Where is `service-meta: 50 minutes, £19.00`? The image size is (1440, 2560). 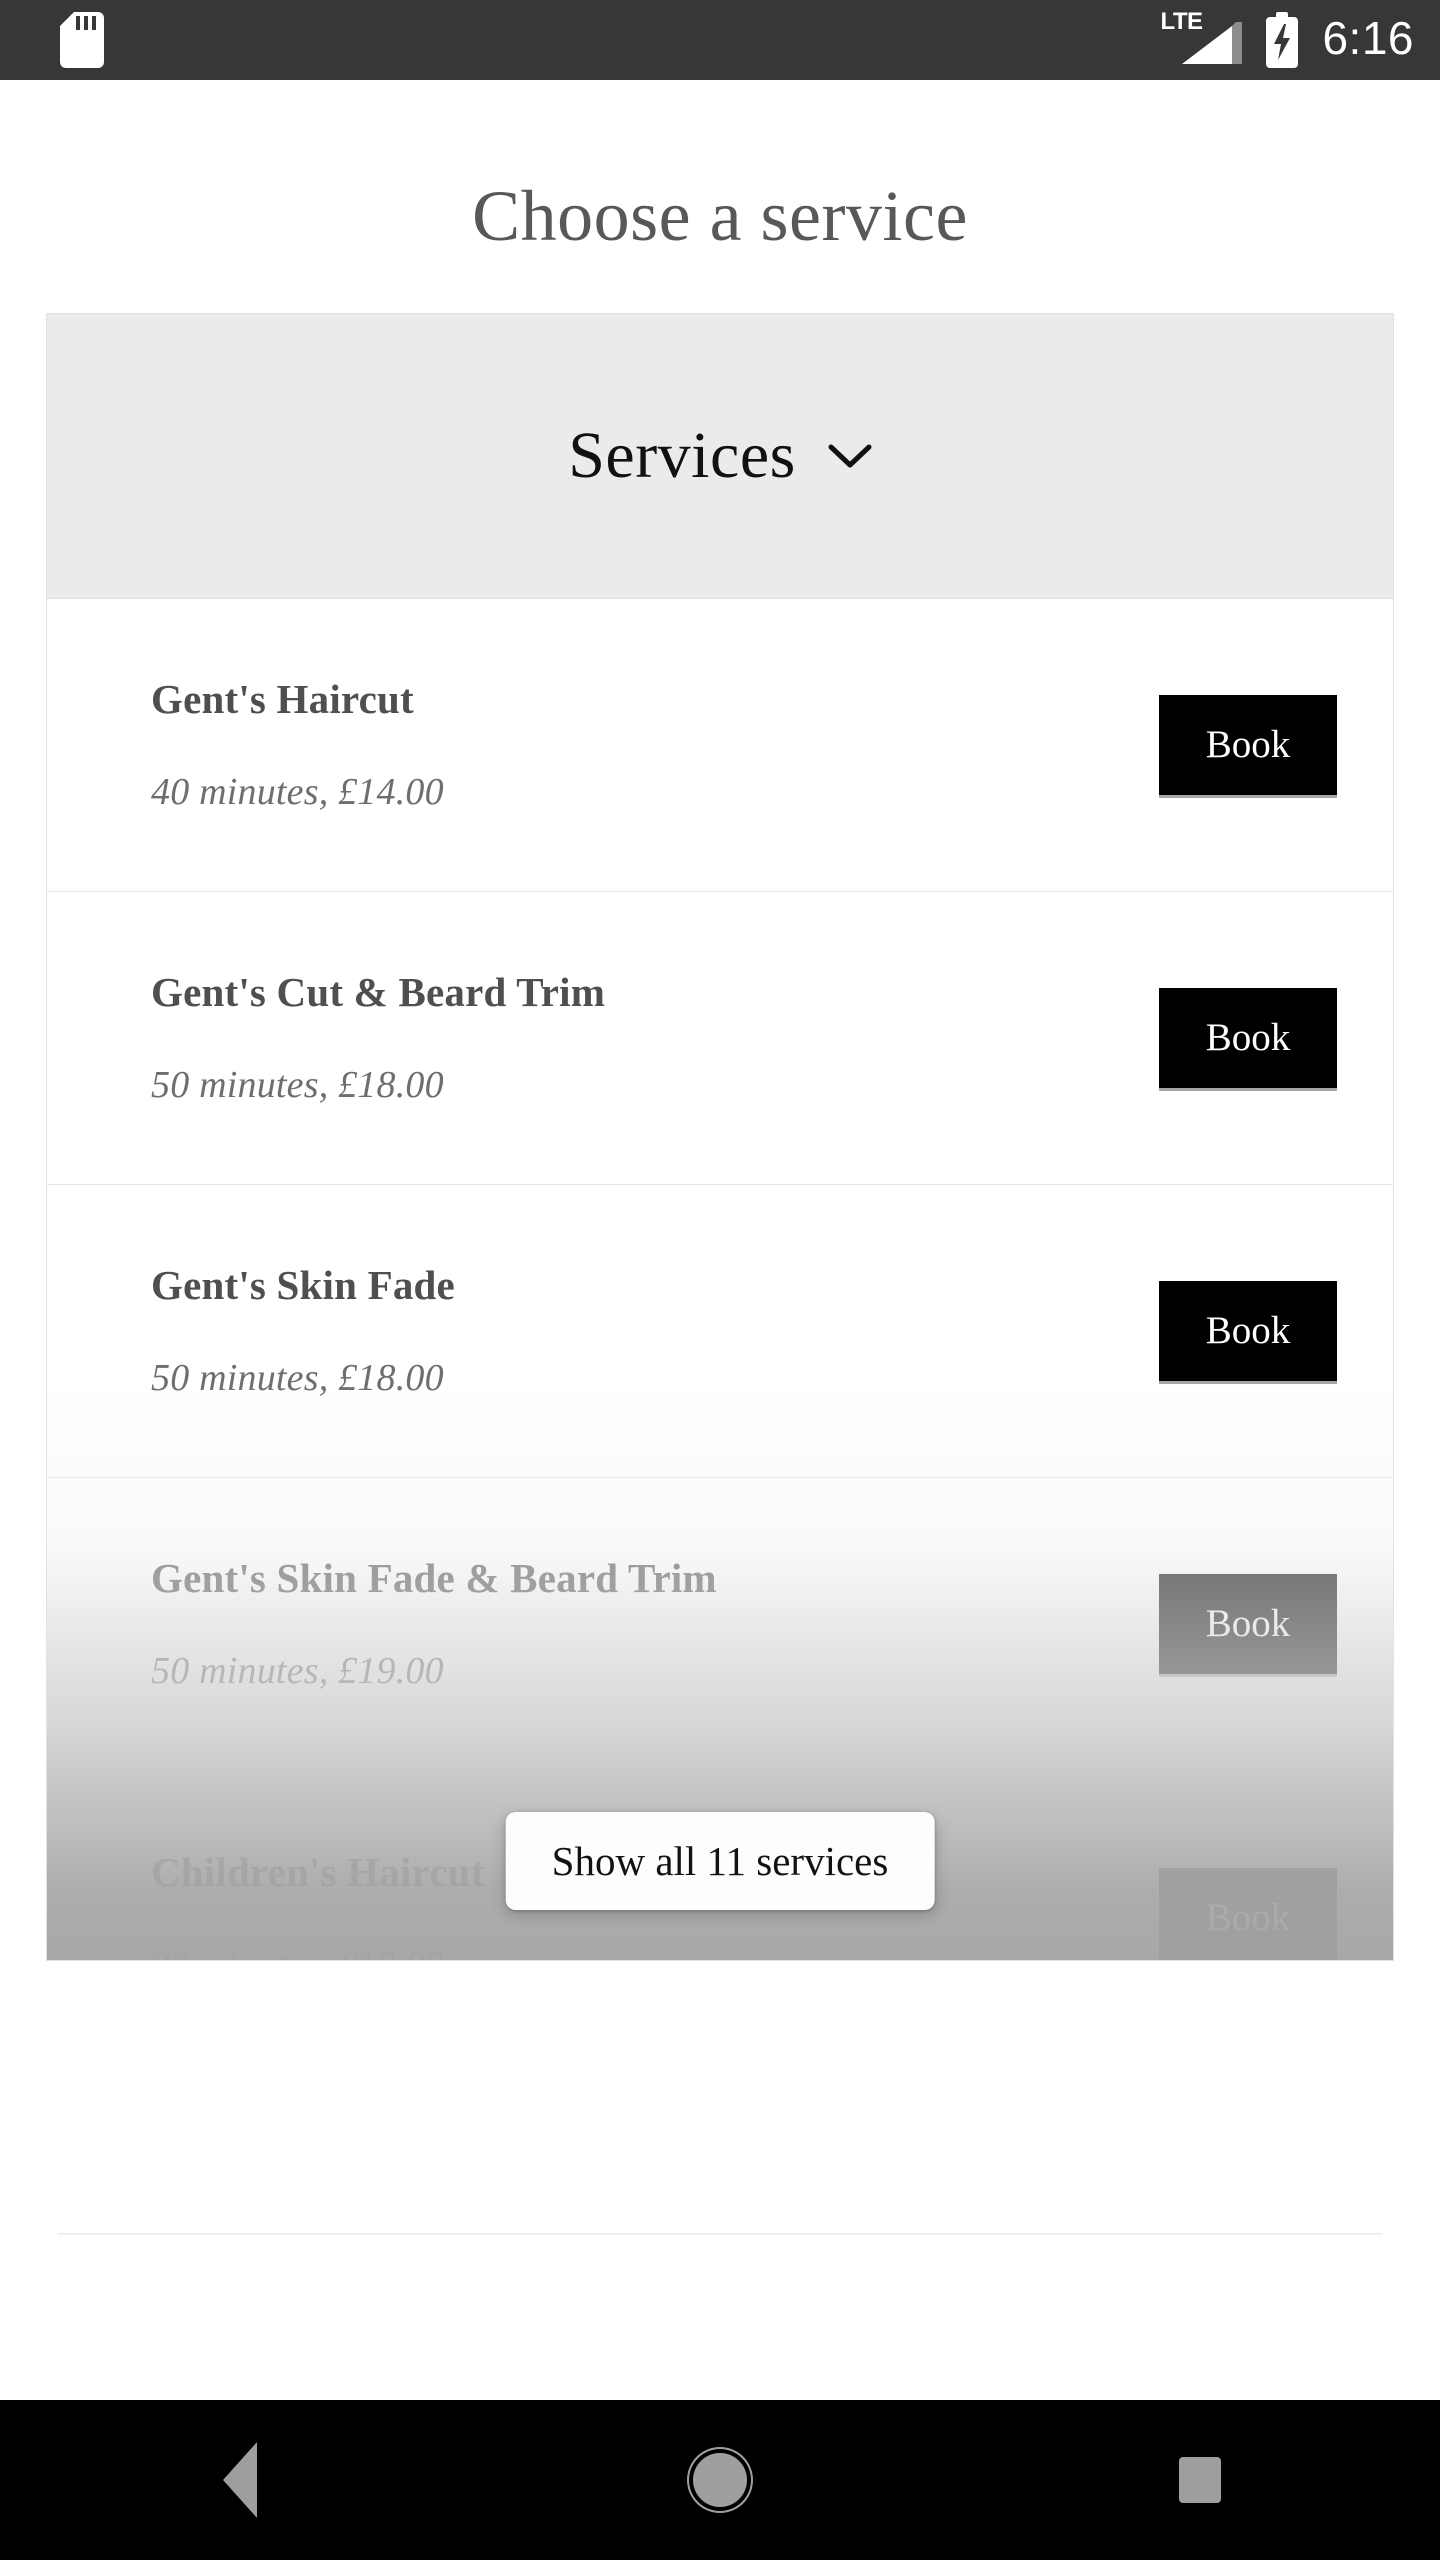
service-meta: 50 minutes, £19.00 is located at coordinates (297, 1671).